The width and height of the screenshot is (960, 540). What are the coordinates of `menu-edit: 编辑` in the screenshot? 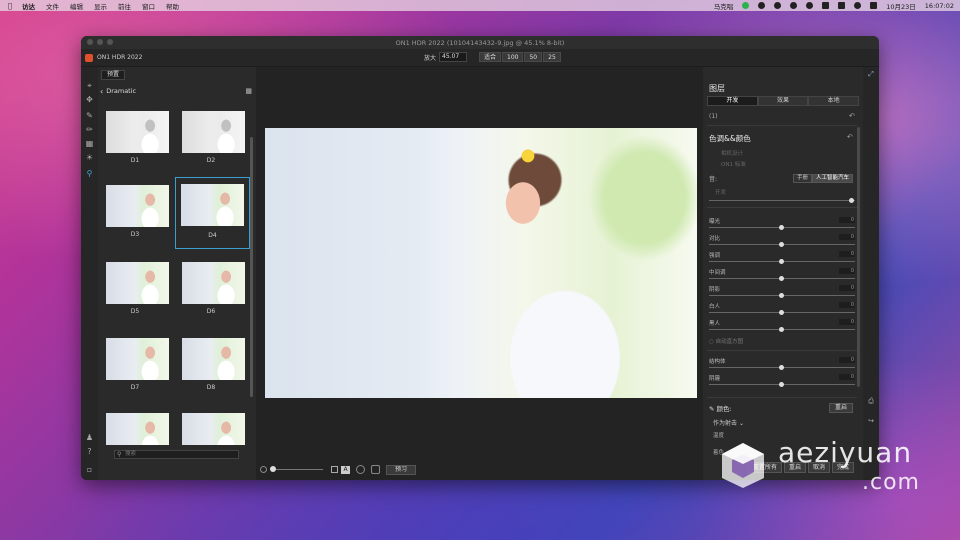 It's located at (76, 6).